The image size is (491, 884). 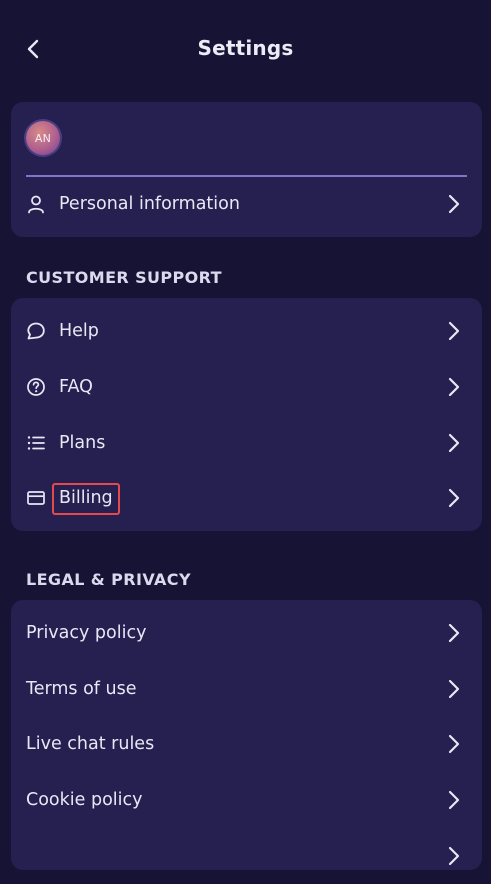 I want to click on terms-of-use-label: Terms of use, so click(x=81, y=689).